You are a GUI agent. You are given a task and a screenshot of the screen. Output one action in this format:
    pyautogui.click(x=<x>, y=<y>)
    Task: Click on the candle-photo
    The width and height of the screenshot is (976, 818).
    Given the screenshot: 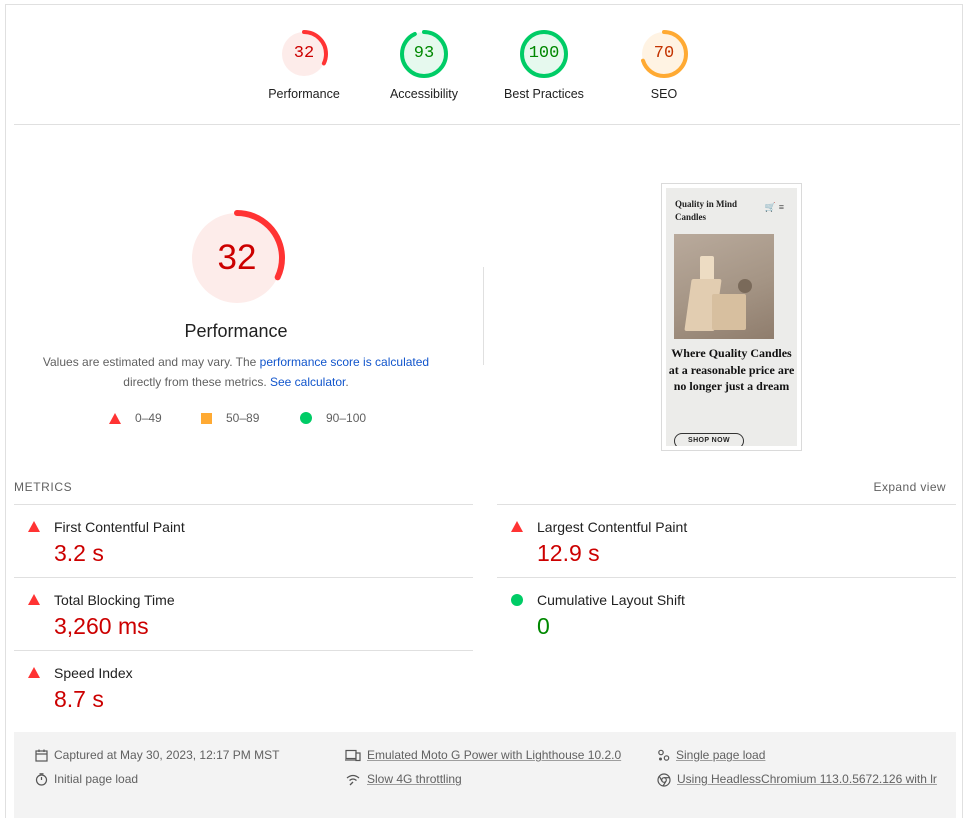 What is the action you would take?
    pyautogui.click(x=724, y=286)
    